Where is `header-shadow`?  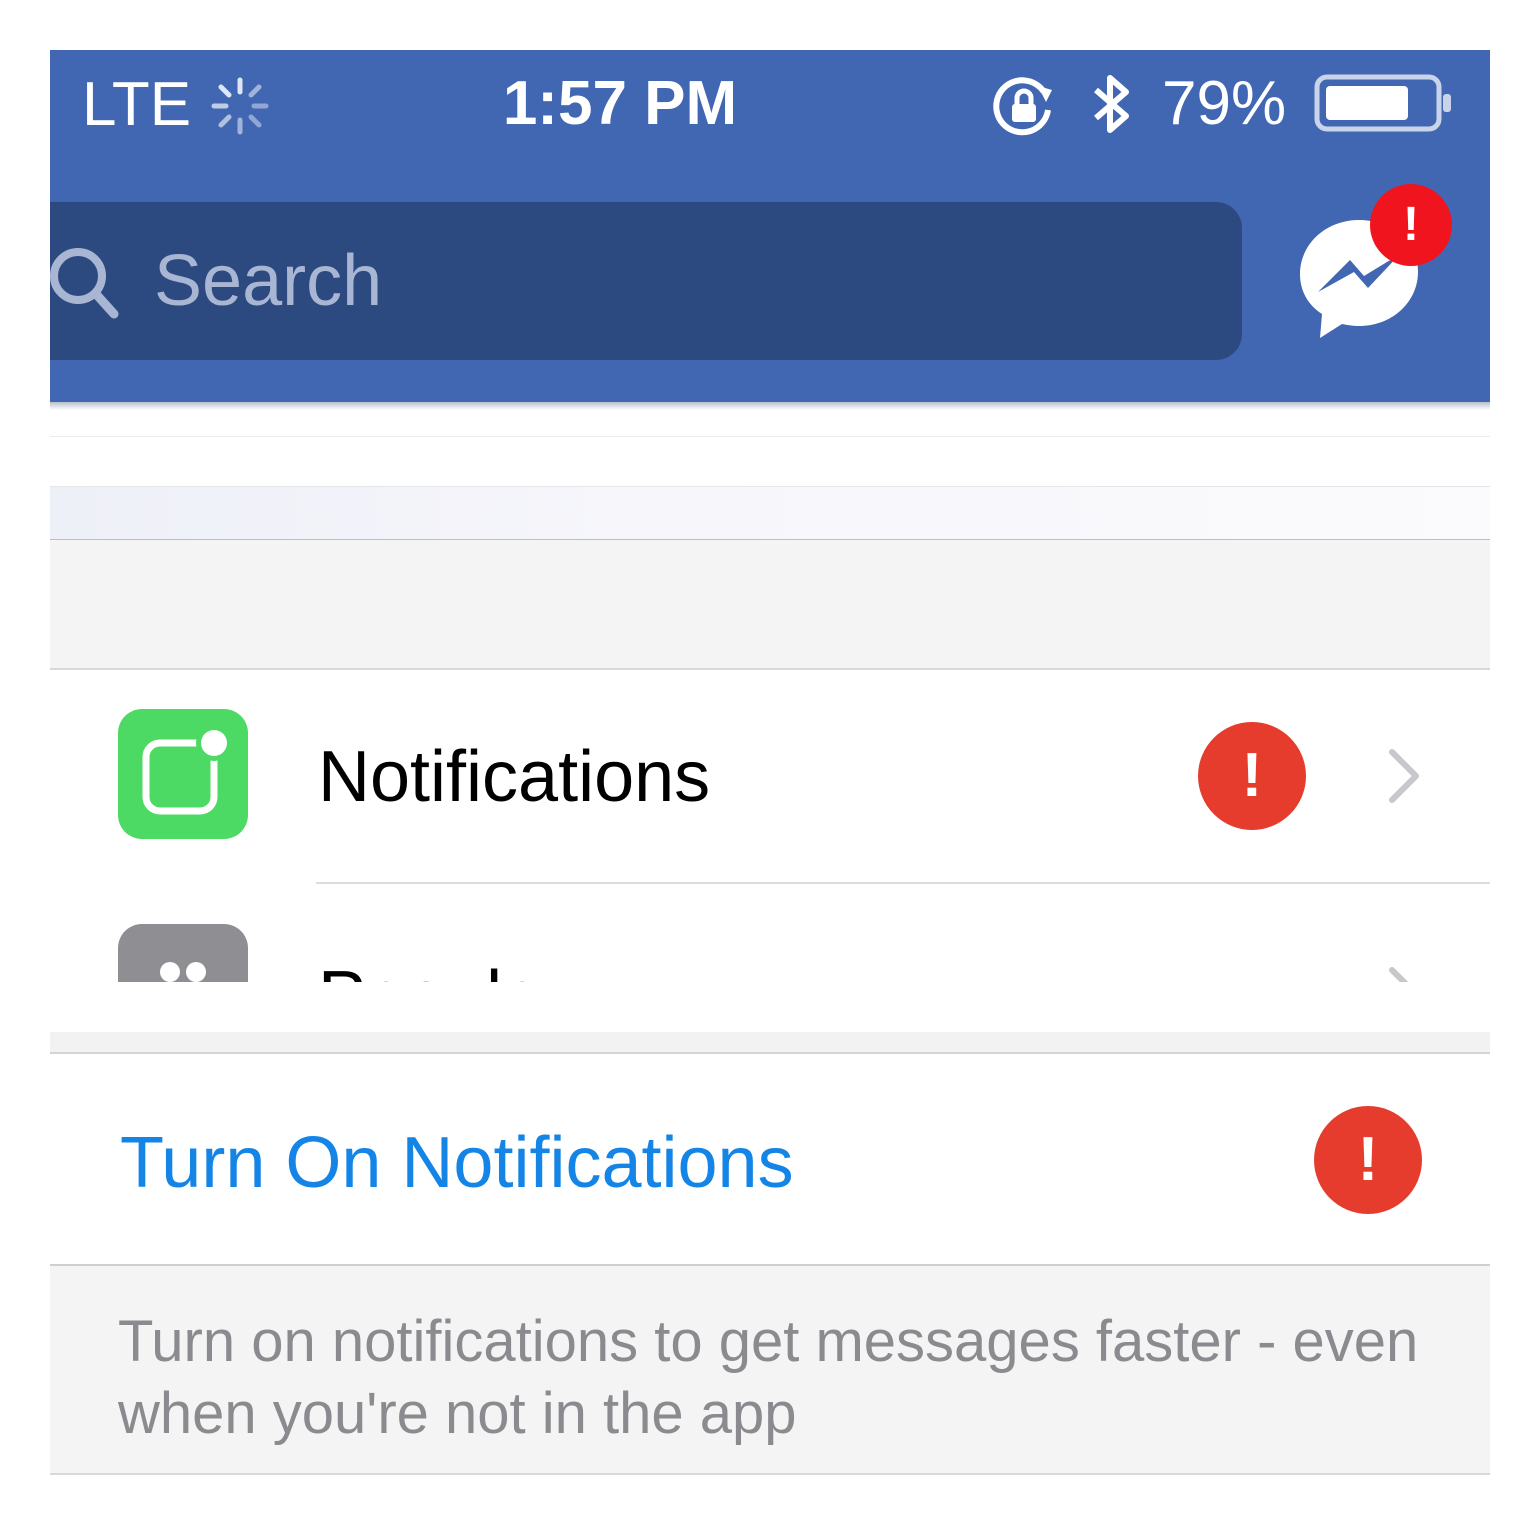
header-shadow is located at coordinates (770, 406).